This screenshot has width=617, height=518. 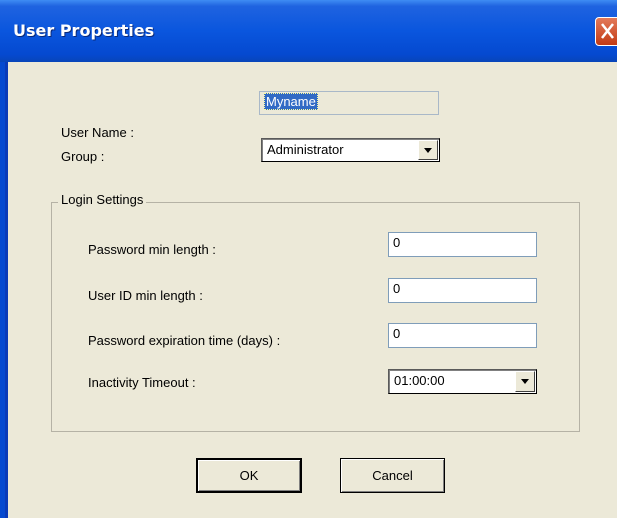 What do you see at coordinates (102, 199) in the screenshot?
I see `login-settings-title: Login Settings` at bounding box center [102, 199].